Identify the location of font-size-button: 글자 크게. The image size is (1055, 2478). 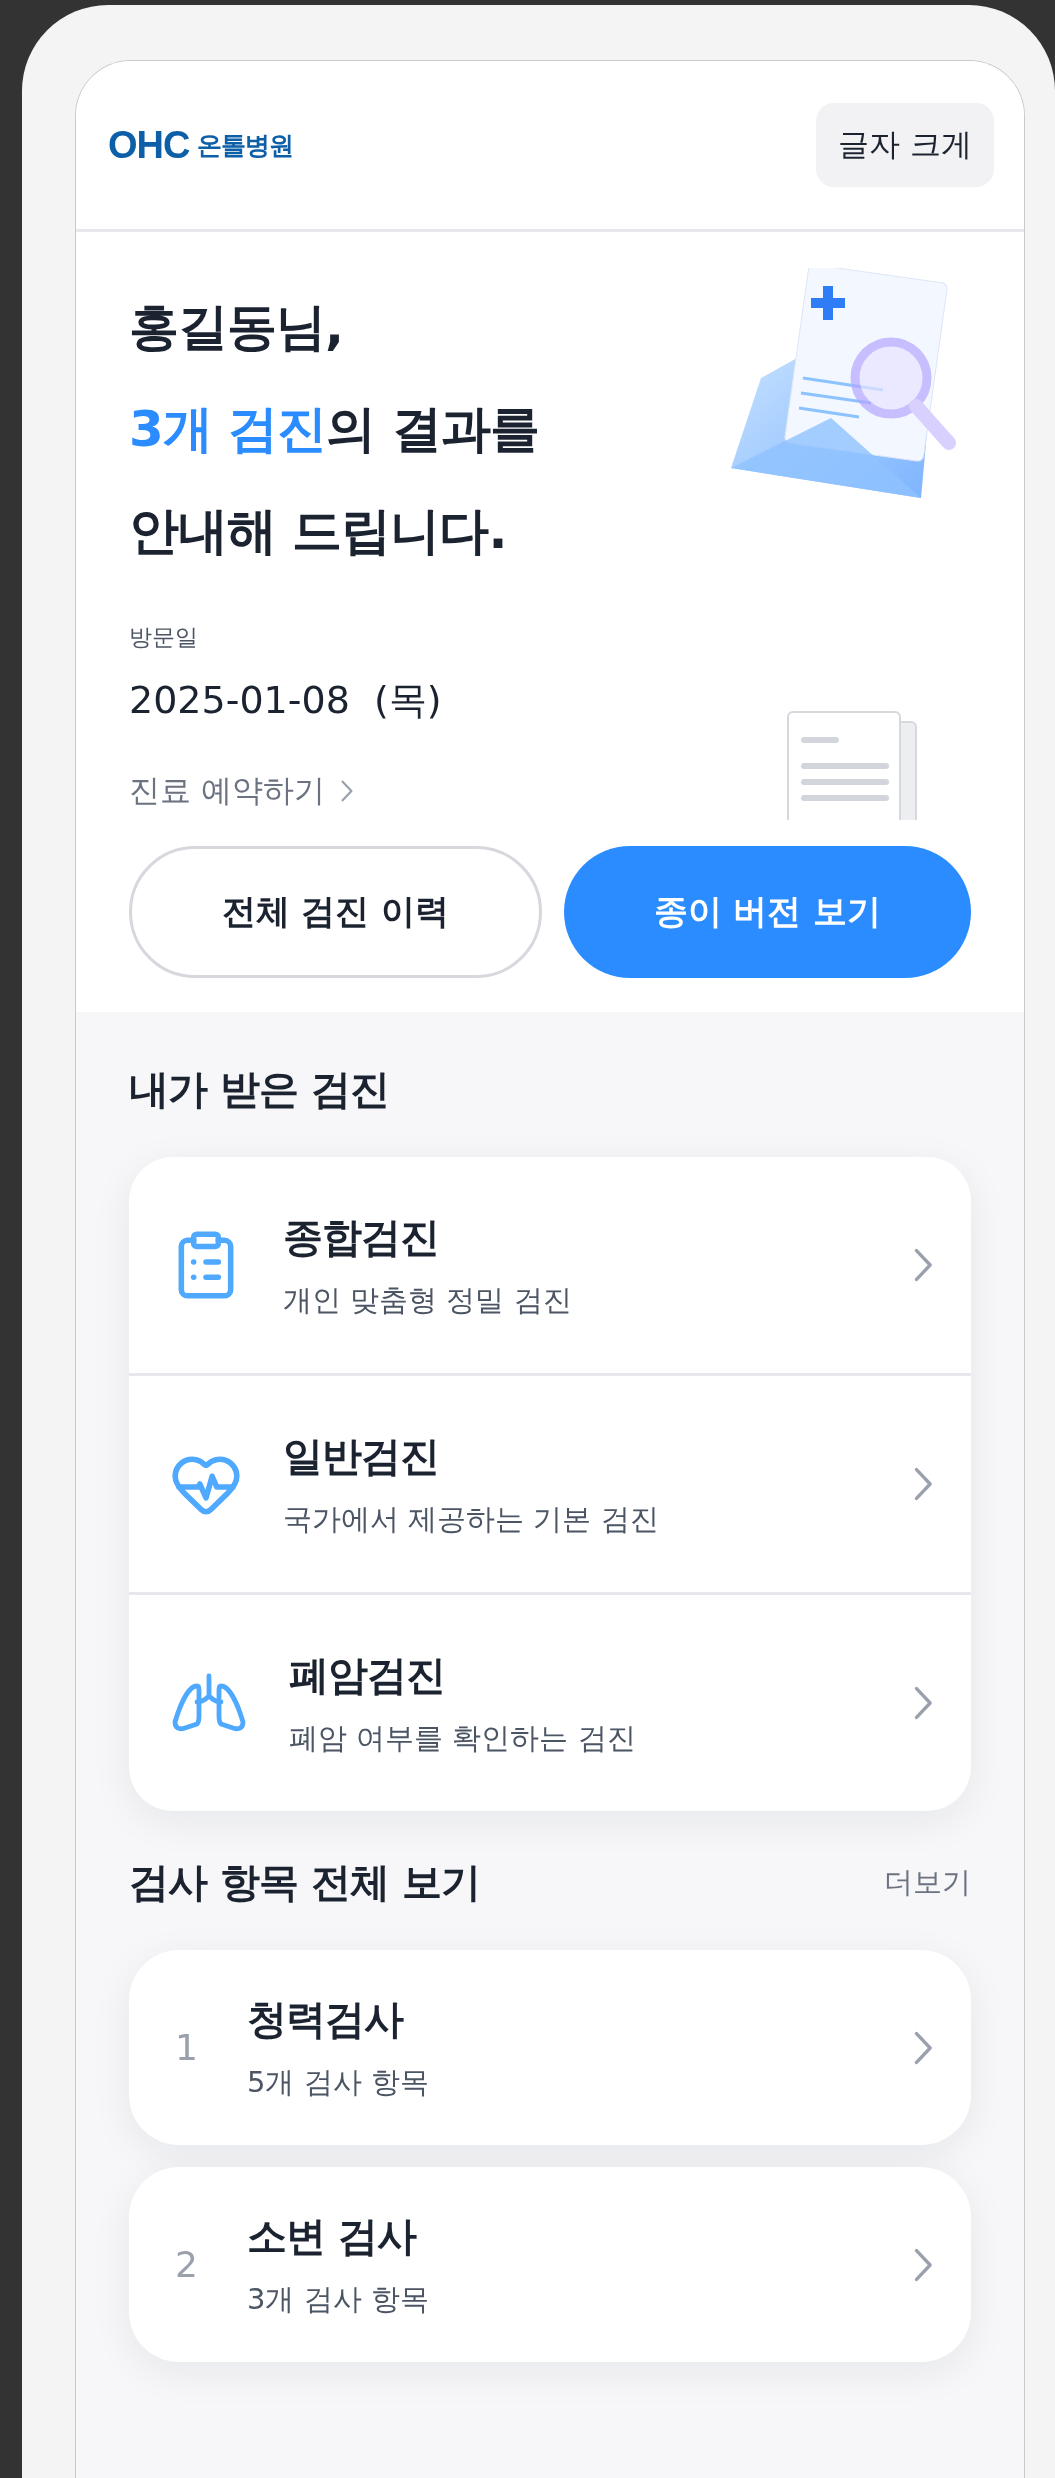
(905, 145).